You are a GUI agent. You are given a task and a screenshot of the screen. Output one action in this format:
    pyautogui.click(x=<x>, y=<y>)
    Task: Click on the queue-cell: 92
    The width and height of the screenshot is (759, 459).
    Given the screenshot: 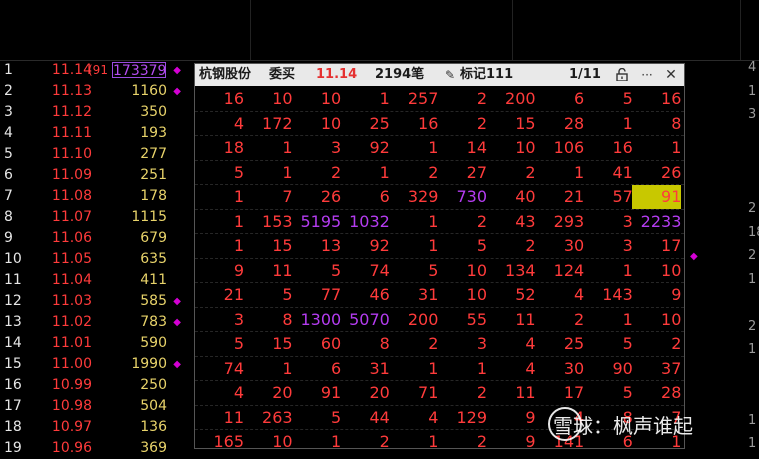 What is the action you would take?
    pyautogui.click(x=365, y=148)
    